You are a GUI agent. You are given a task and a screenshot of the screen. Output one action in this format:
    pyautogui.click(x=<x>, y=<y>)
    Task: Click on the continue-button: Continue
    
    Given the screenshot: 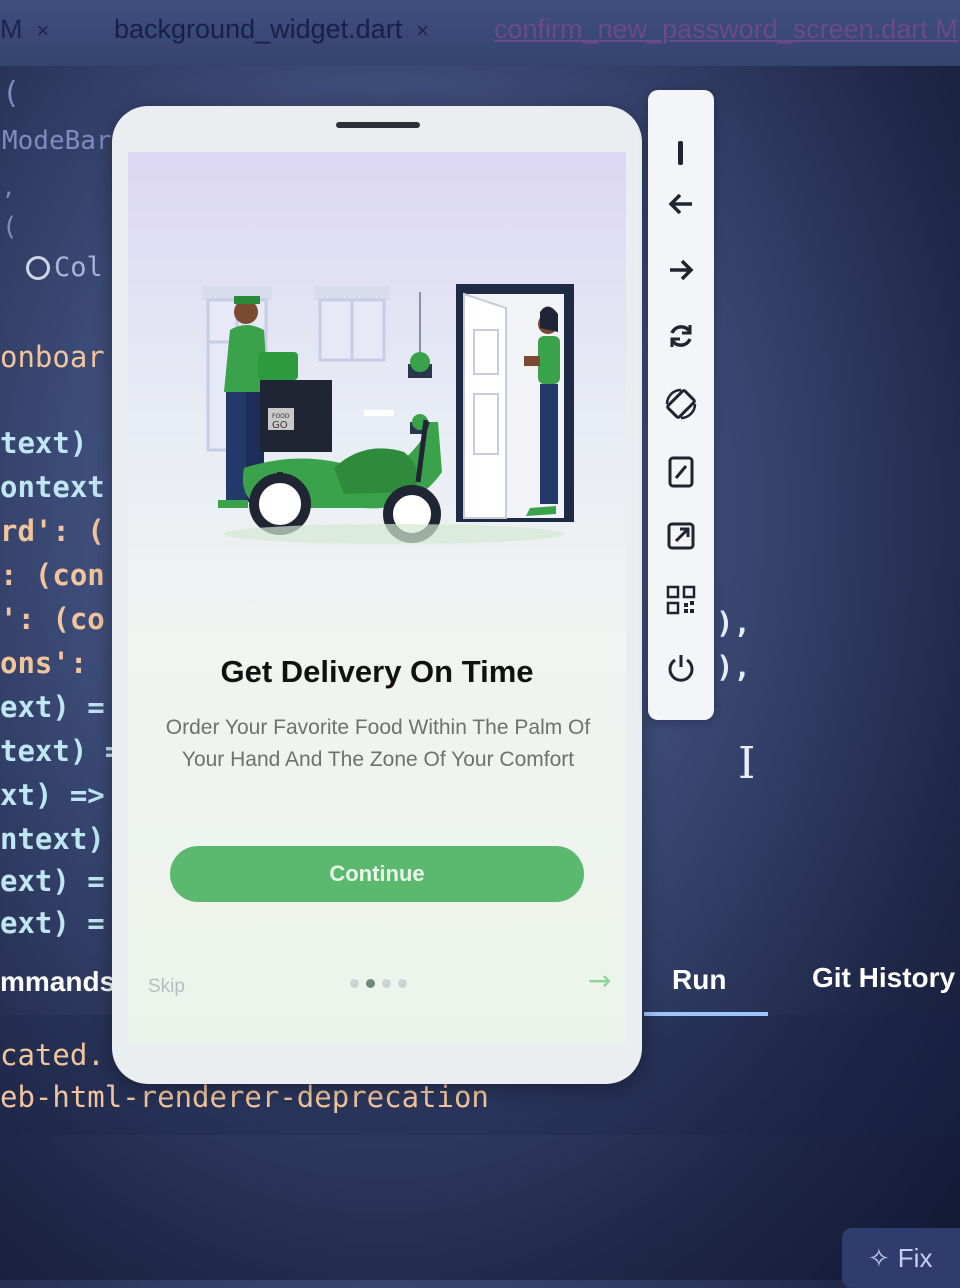 What is the action you would take?
    pyautogui.click(x=377, y=874)
    